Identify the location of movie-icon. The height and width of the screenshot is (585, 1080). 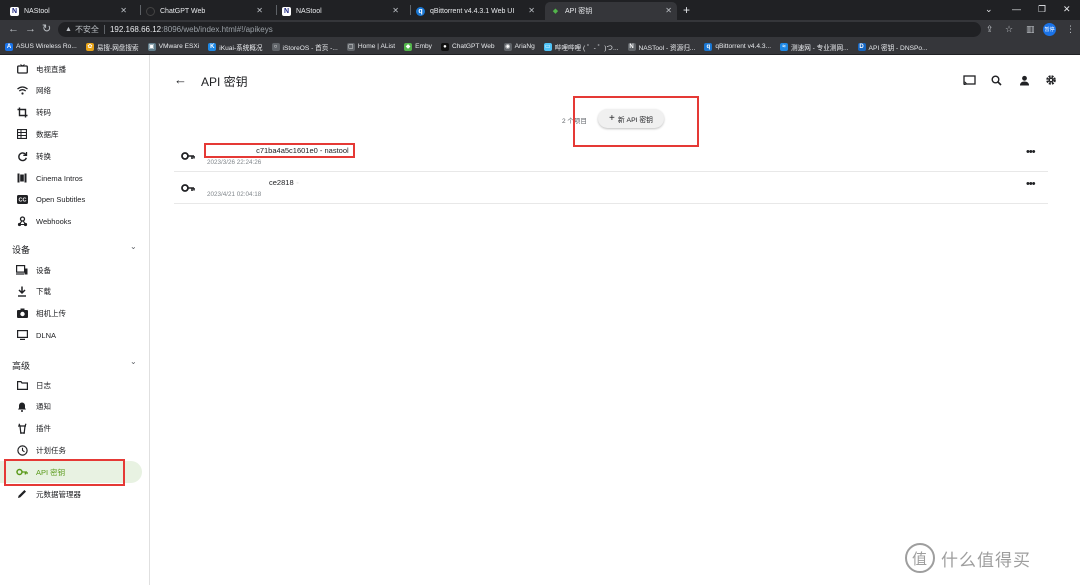
(22, 178).